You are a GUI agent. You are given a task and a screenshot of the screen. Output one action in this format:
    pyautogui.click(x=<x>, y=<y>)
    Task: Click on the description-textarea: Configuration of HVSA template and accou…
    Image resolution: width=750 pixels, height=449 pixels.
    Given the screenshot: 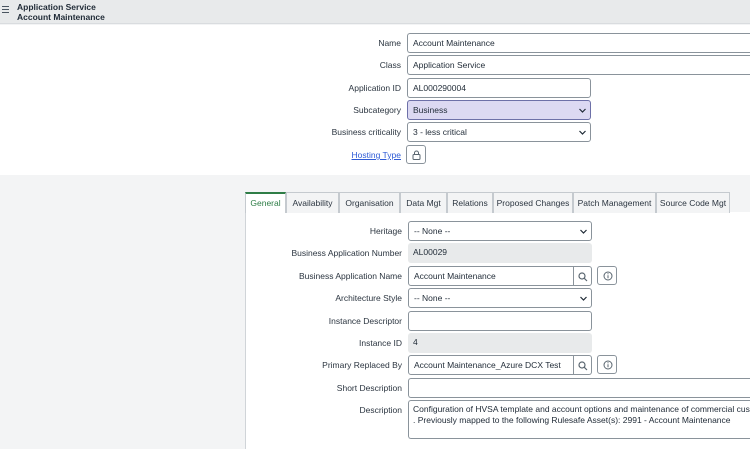 What is the action you would take?
    pyautogui.click(x=579, y=419)
    